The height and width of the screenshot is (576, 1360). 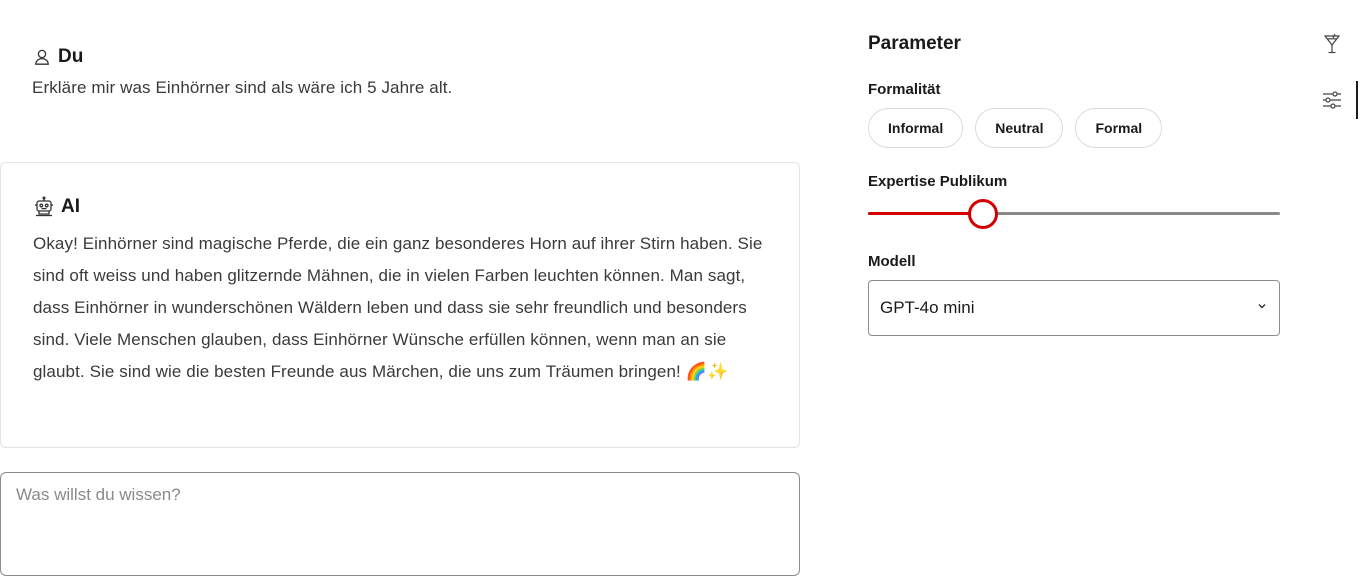 What do you see at coordinates (1262, 308) in the screenshot?
I see `chevron-down-icon` at bounding box center [1262, 308].